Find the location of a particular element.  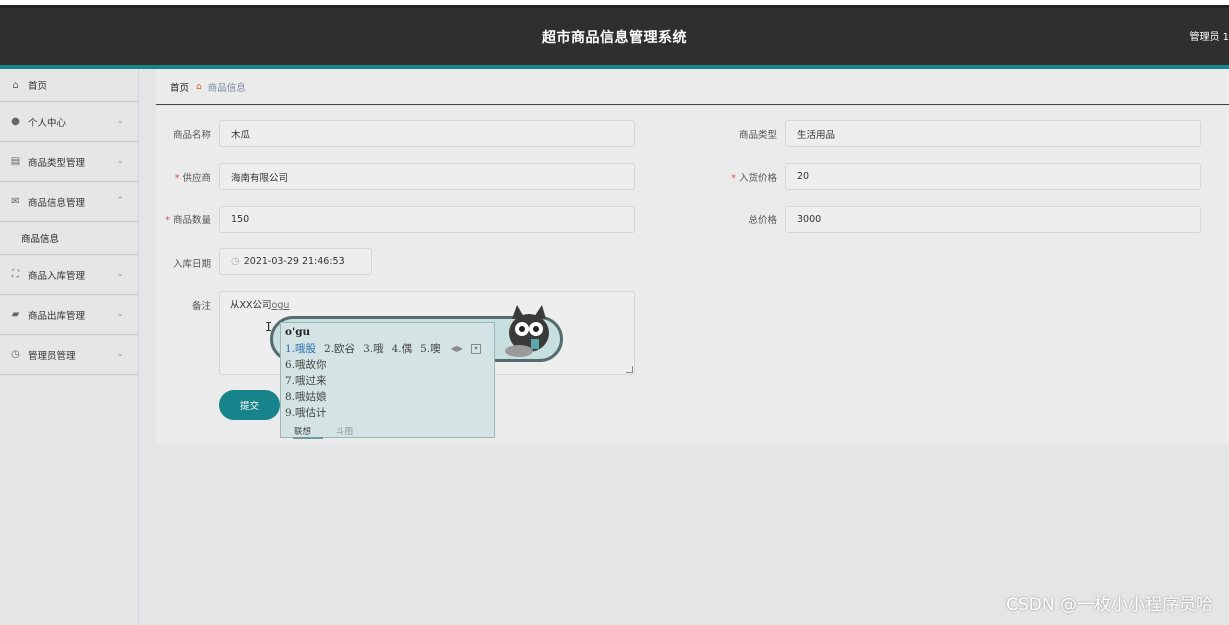

ime-candidate: 1.哦股 is located at coordinates (300, 348).